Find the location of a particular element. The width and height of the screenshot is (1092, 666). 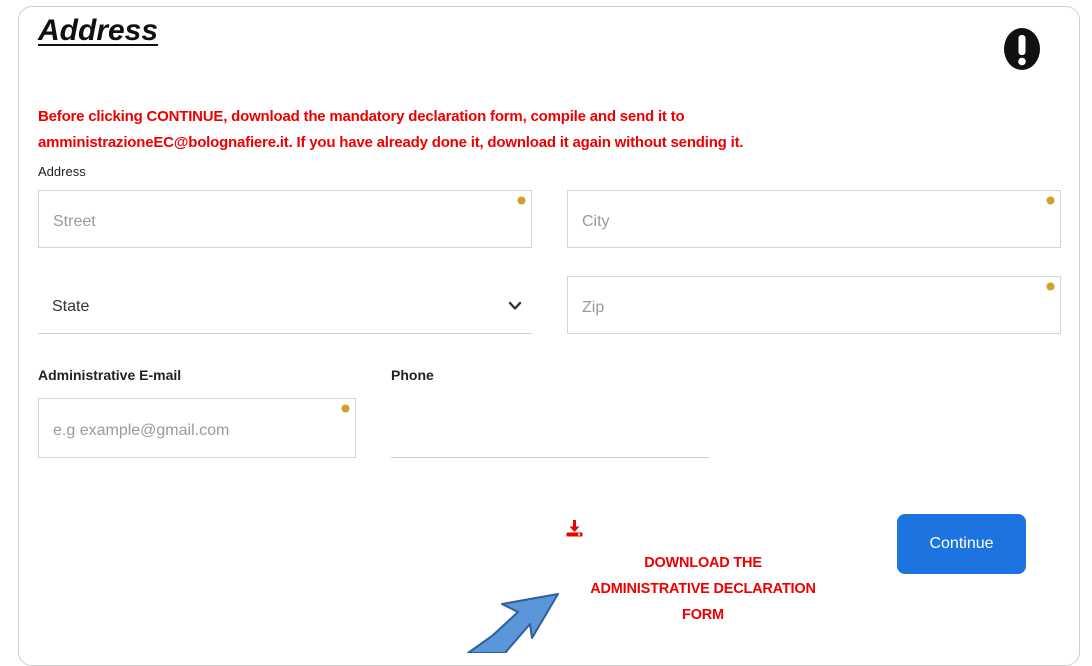

email-field is located at coordinates (197, 428).